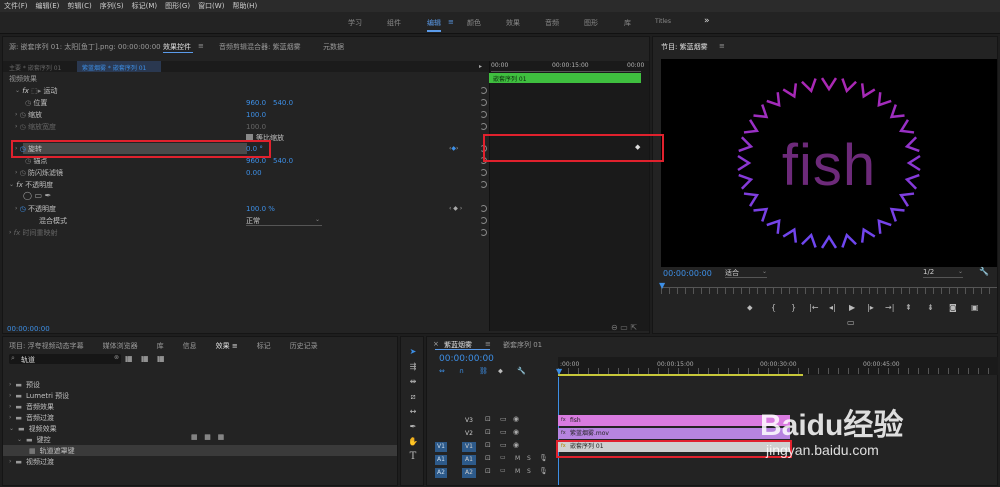 The height and width of the screenshot is (487, 1000). What do you see at coordinates (28, 329) in the screenshot?
I see `ec-timecode: 00:00:00:00` at bounding box center [28, 329].